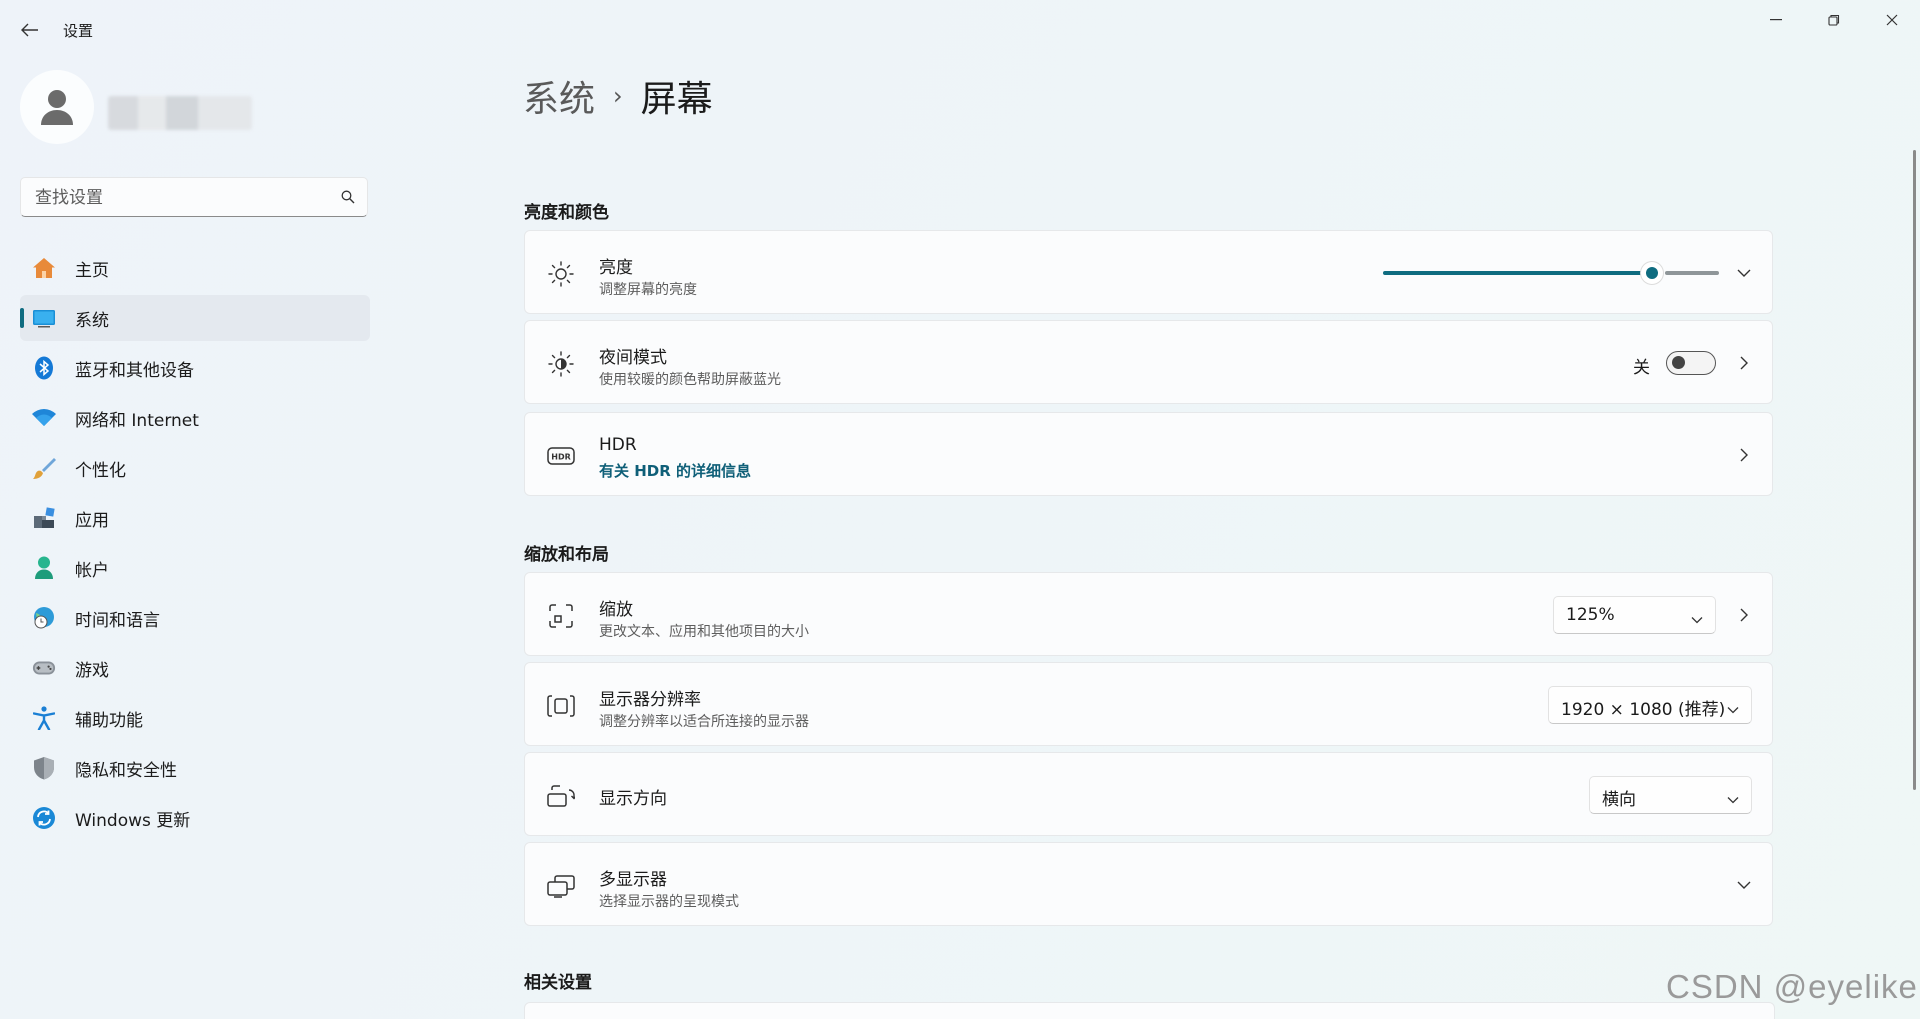 The height and width of the screenshot is (1019, 1920). I want to click on bluetooth-icon, so click(44, 368).